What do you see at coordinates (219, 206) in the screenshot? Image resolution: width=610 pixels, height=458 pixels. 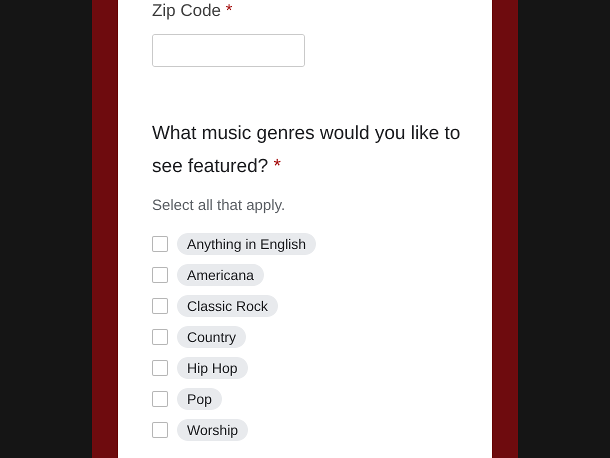 I see `question-hint: Select all that apply.` at bounding box center [219, 206].